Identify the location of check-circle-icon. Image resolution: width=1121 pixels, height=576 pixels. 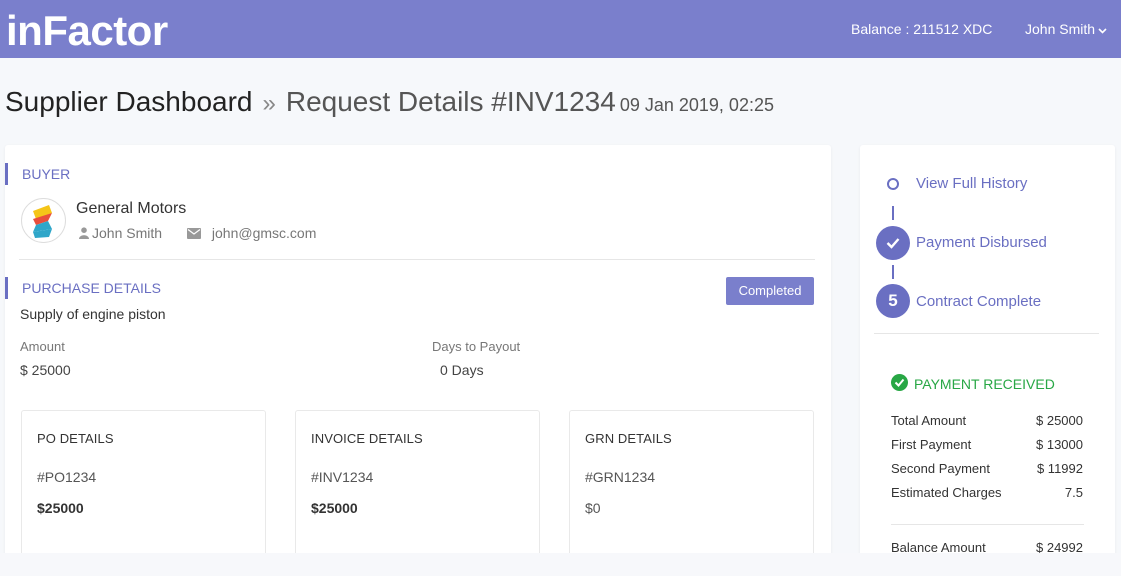
(899, 382).